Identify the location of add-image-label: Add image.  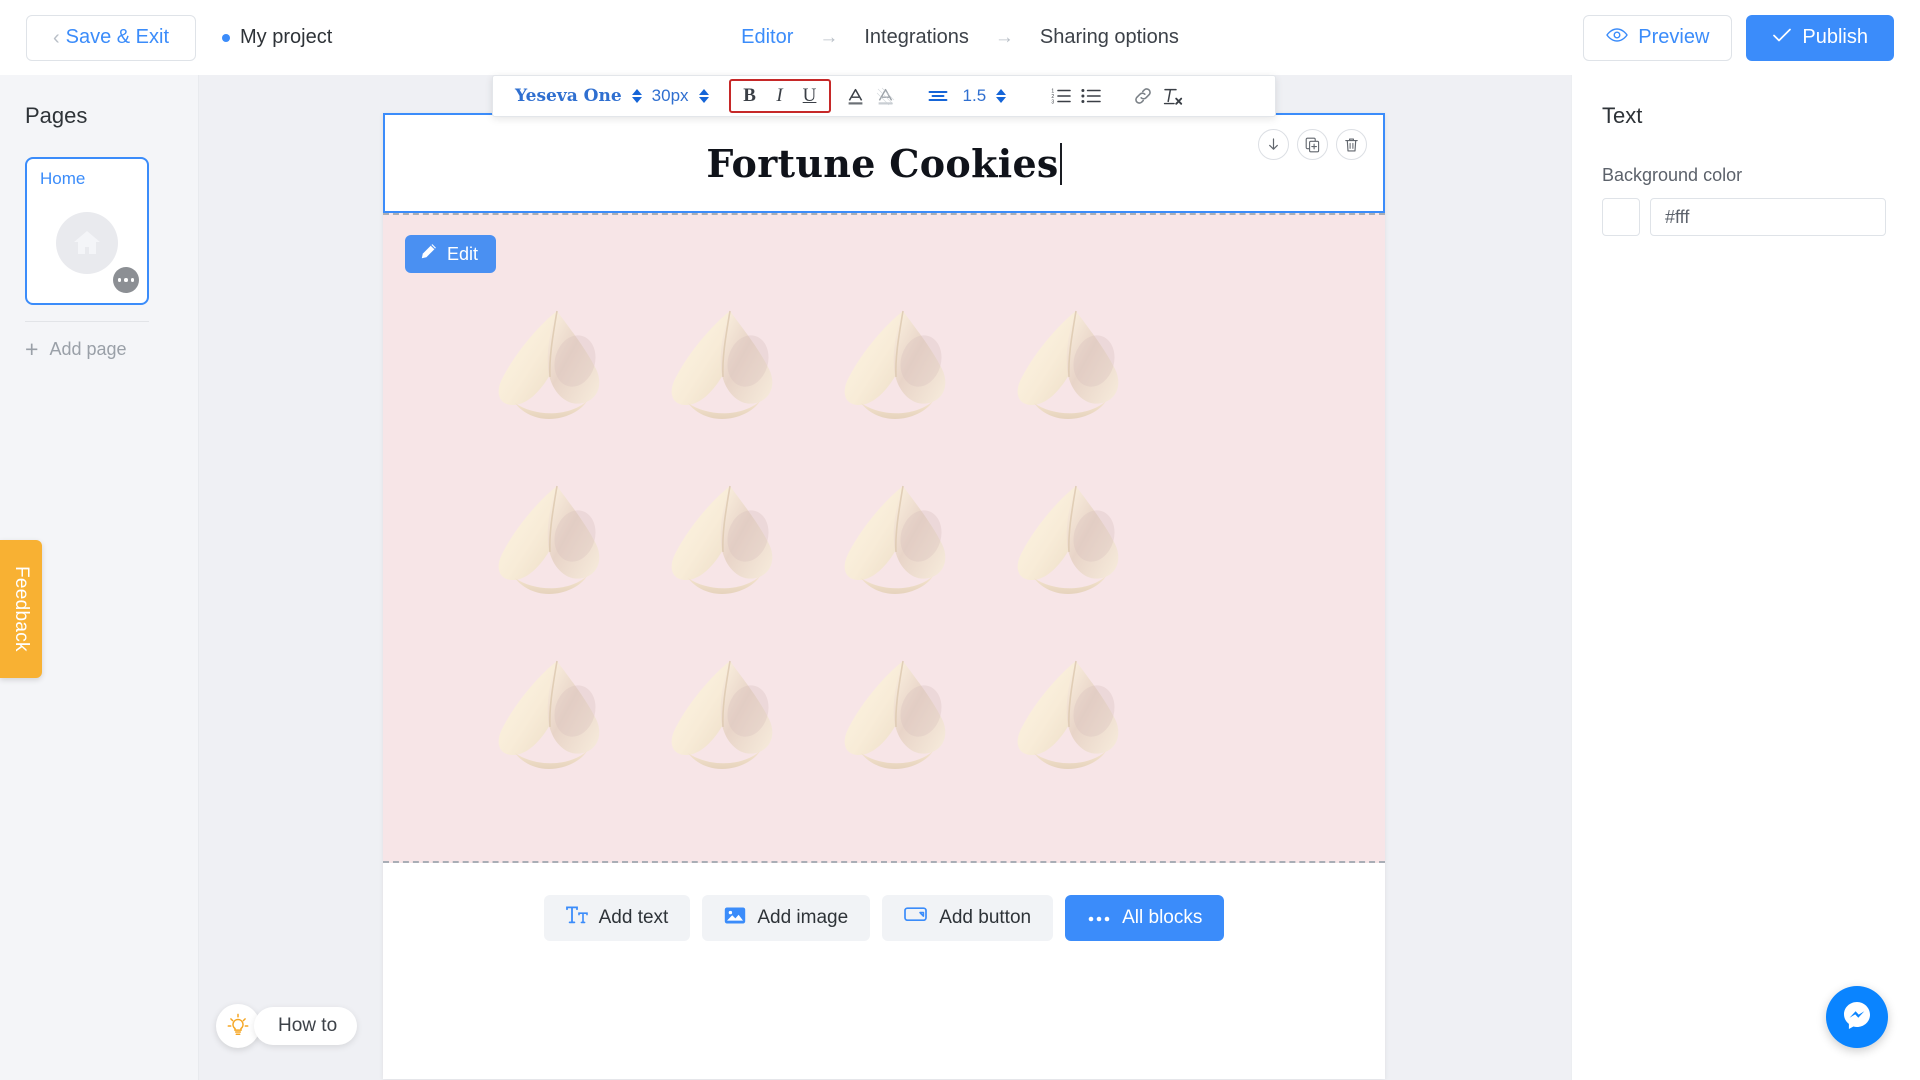
(803, 917).